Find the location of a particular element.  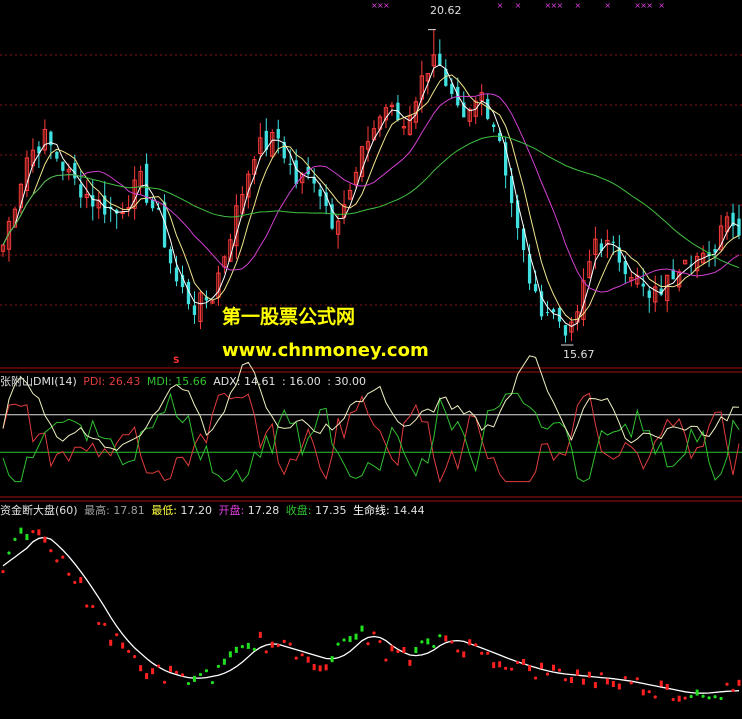

gold-low-value: 17.20 is located at coordinates (196, 510).